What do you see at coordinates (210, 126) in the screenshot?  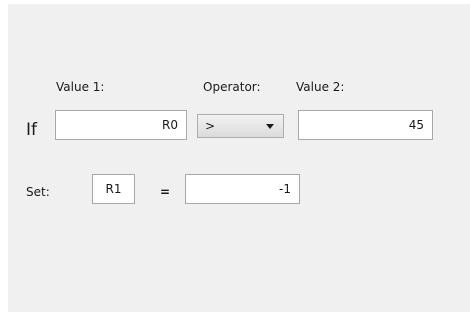 I see `operator-value: >` at bounding box center [210, 126].